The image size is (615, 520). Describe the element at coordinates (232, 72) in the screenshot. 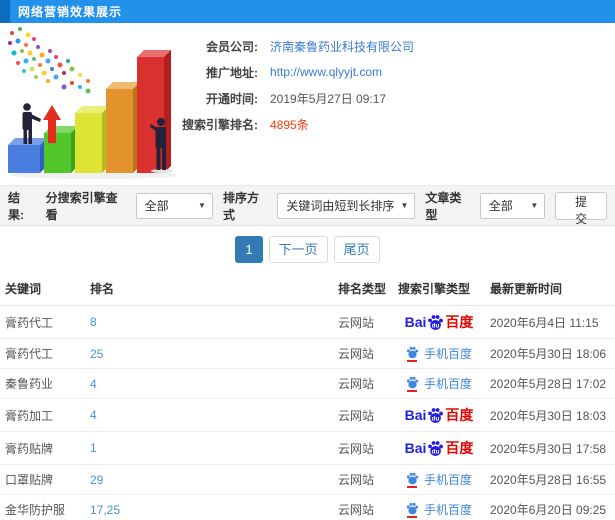

I see `promo-url-label: 推广地址:` at that location.